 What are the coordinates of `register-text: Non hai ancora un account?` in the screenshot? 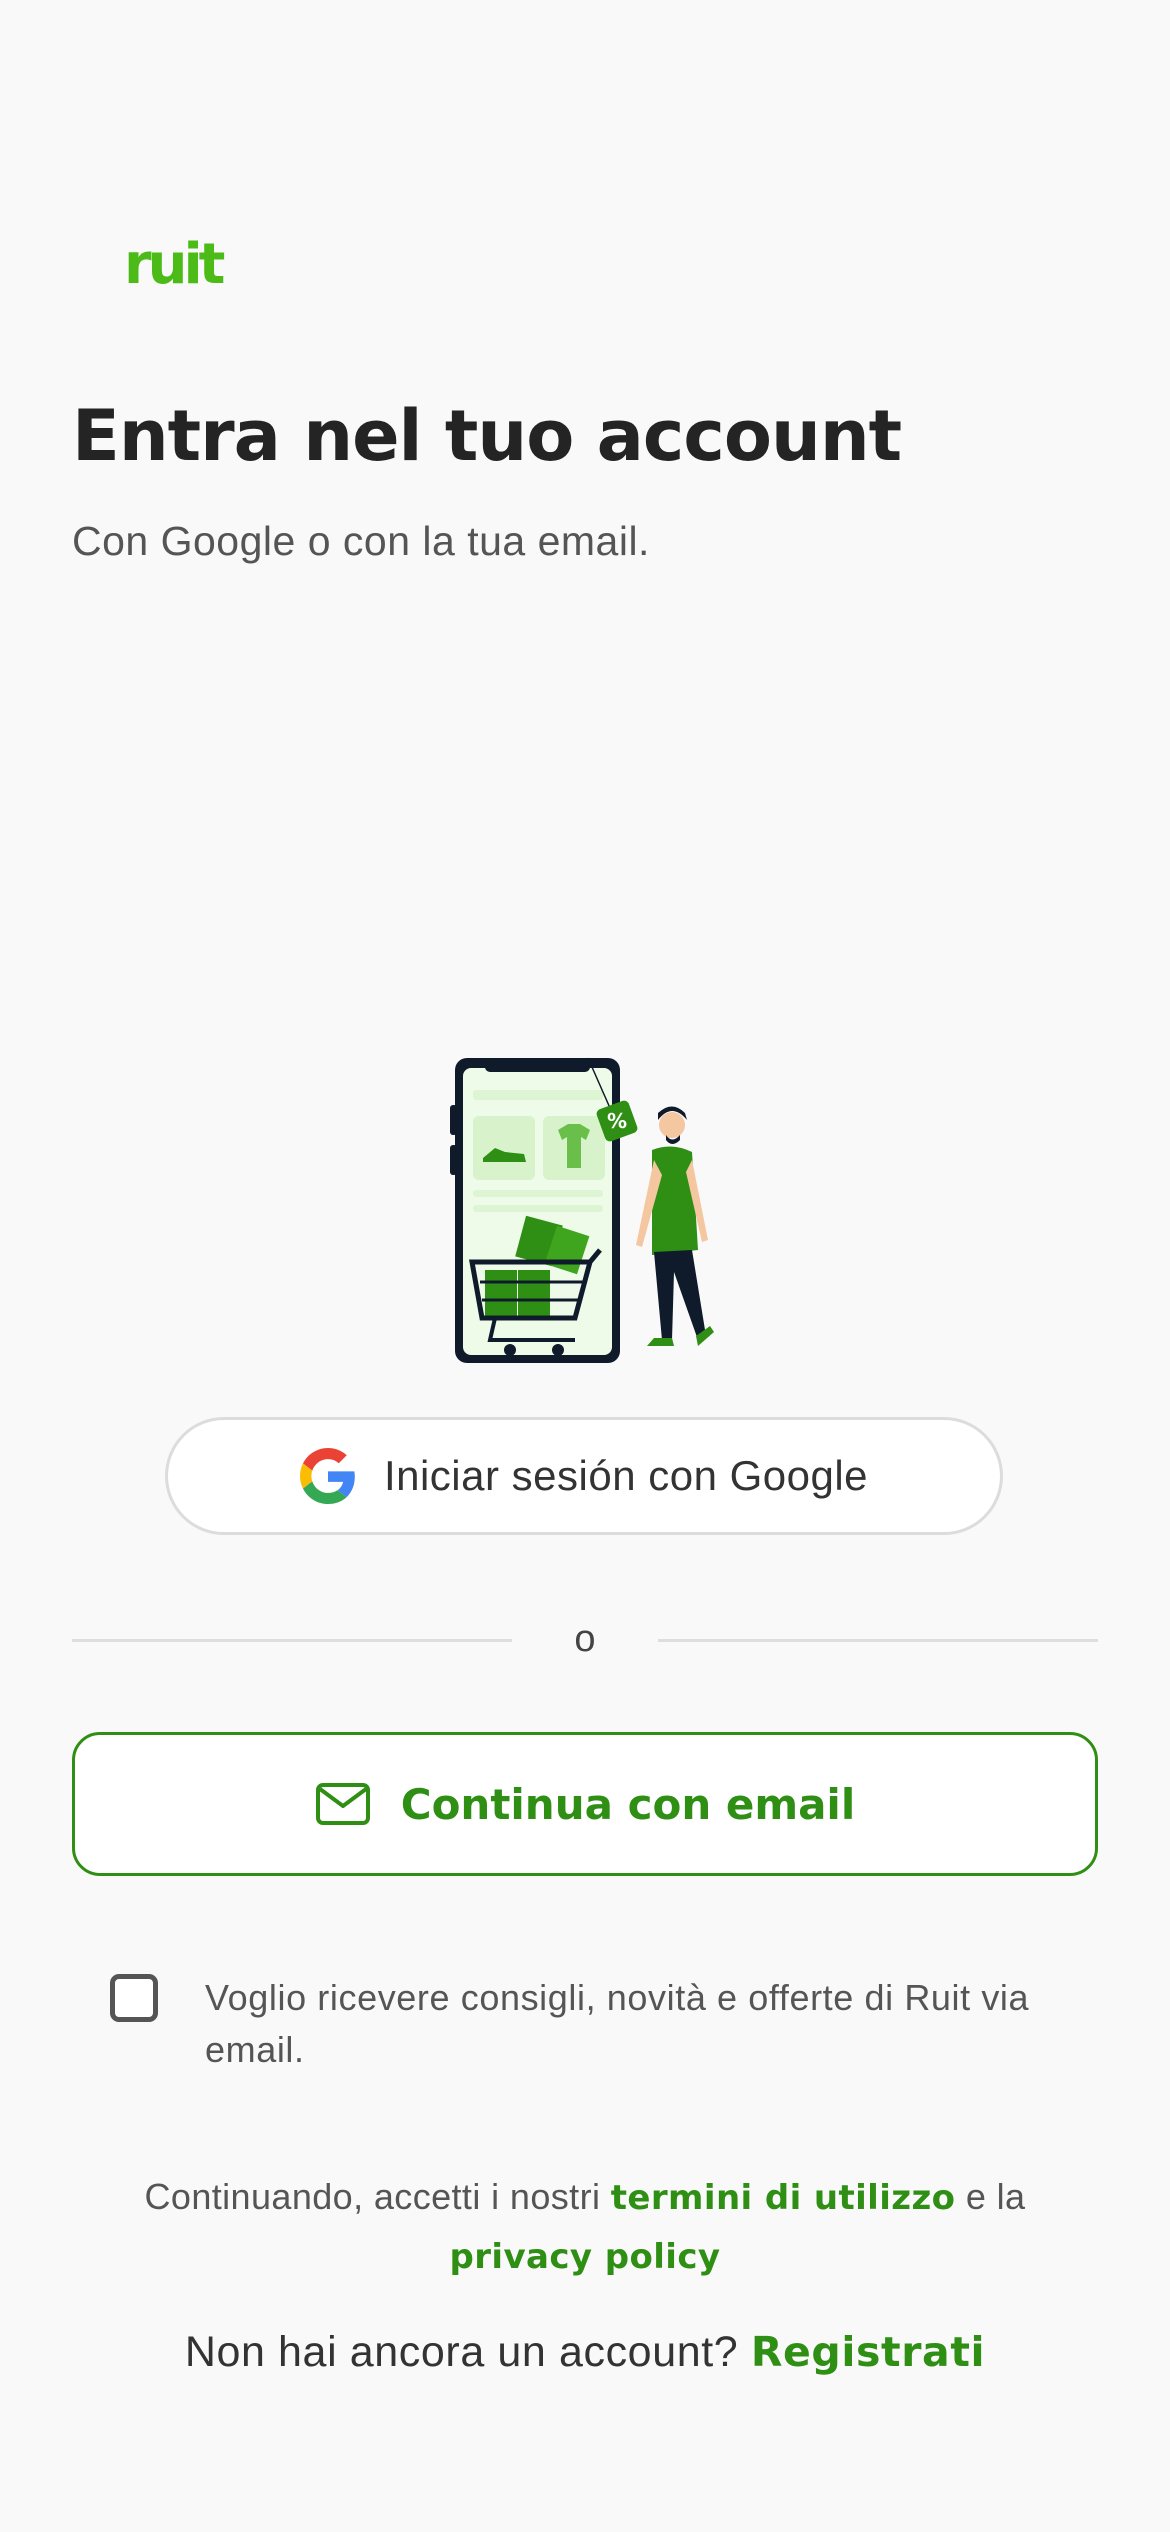 It's located at (467, 2352).